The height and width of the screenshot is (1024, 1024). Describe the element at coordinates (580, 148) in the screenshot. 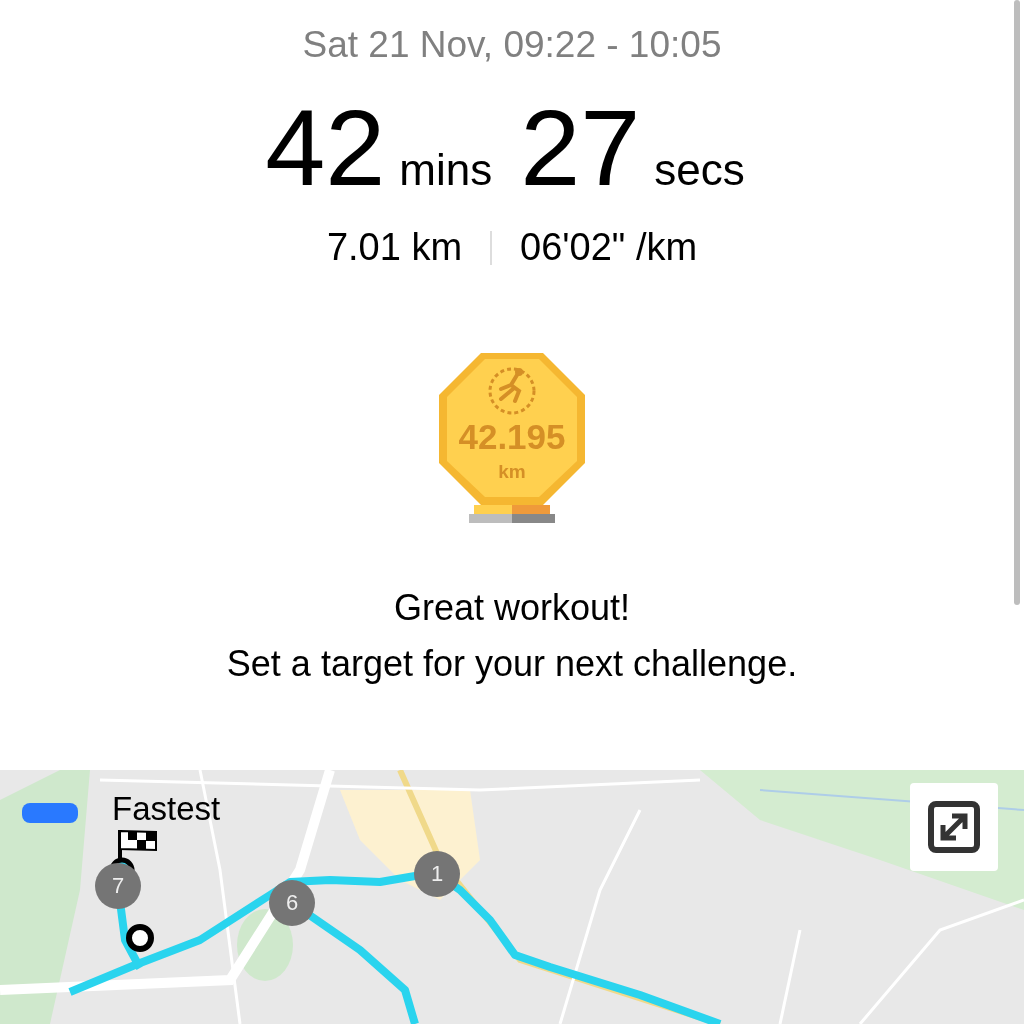

I see `duration-value: 27` at that location.